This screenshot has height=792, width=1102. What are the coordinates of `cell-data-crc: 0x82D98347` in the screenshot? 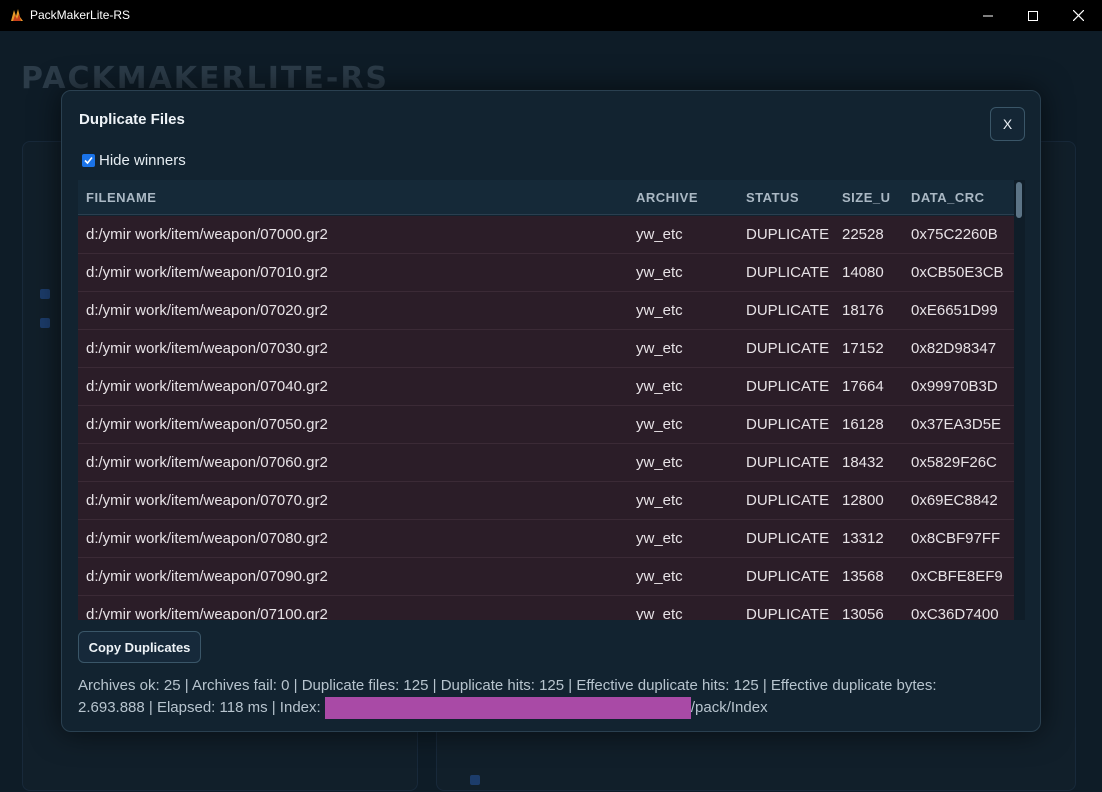 It's located at (954, 348).